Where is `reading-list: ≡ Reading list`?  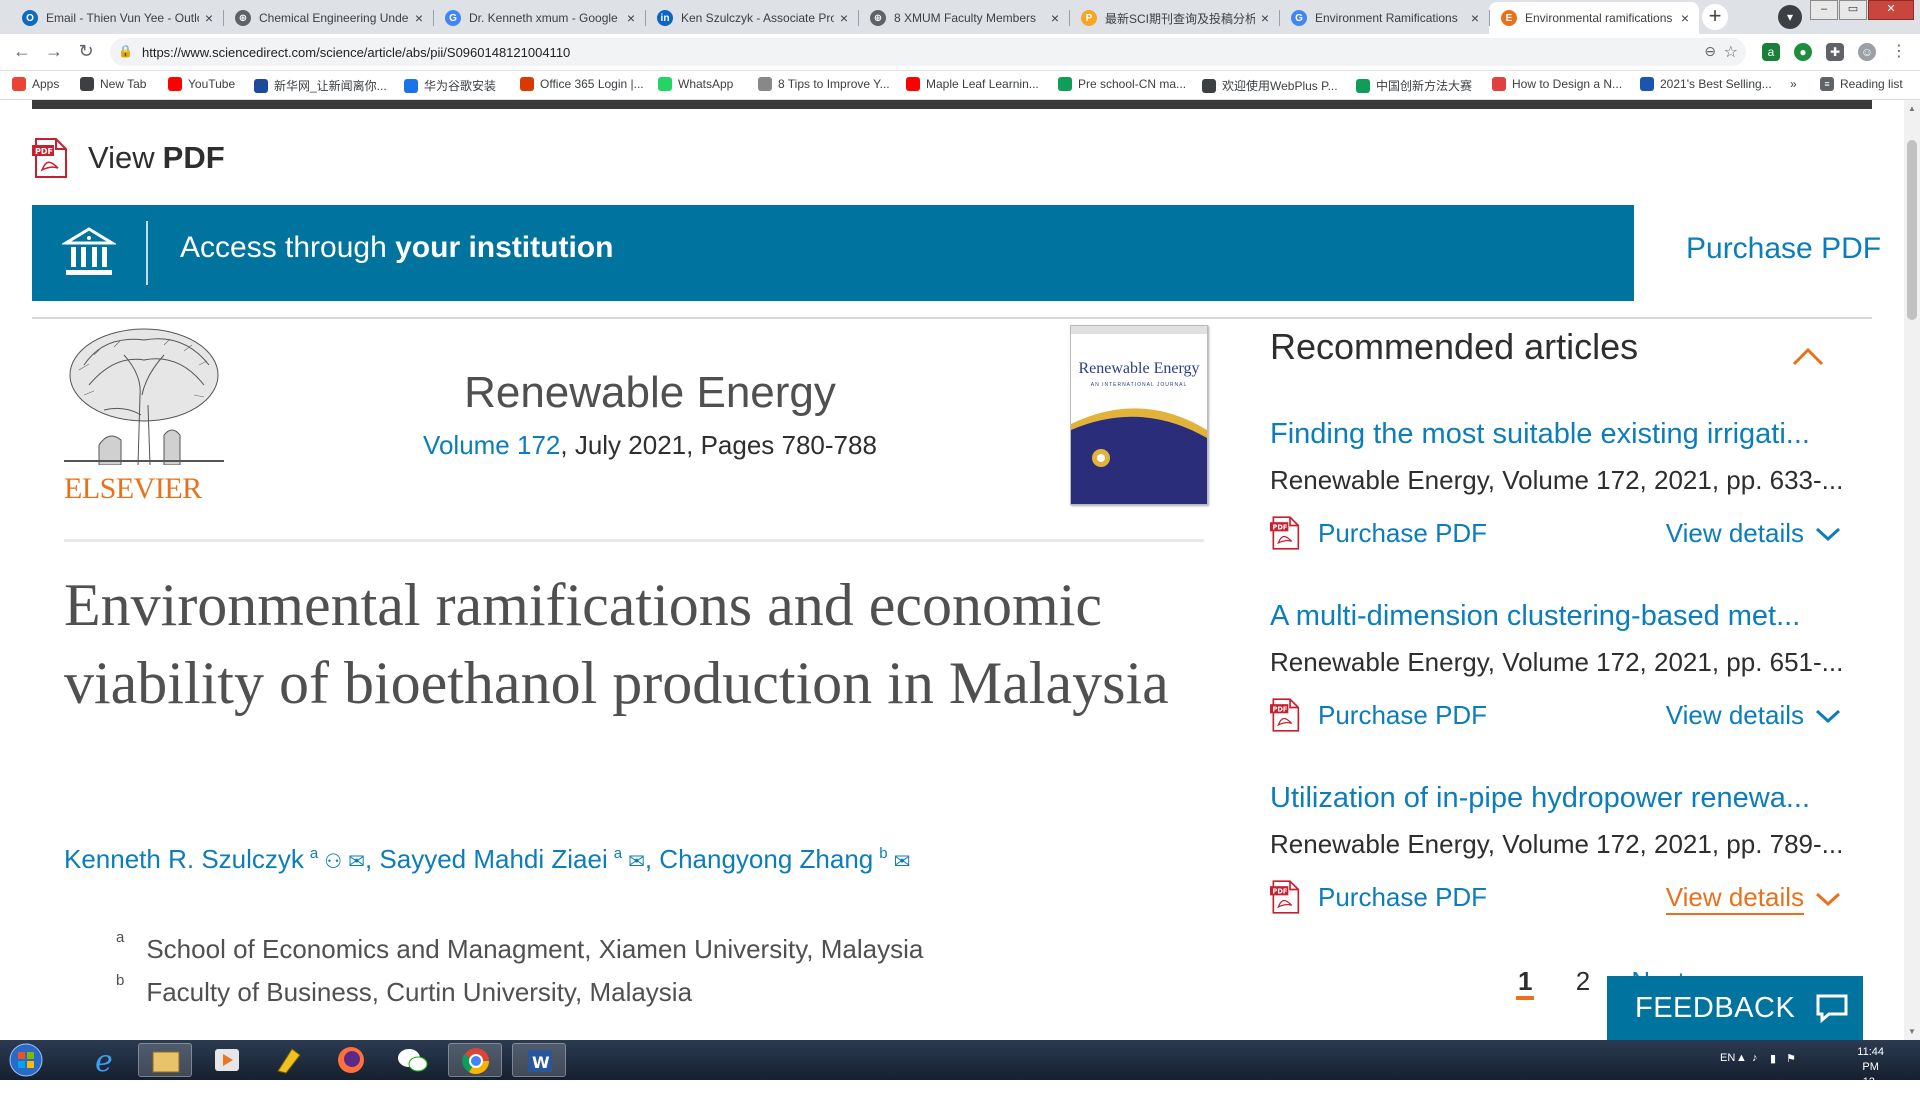
reading-list: ≡ Reading list is located at coordinates (1861, 84).